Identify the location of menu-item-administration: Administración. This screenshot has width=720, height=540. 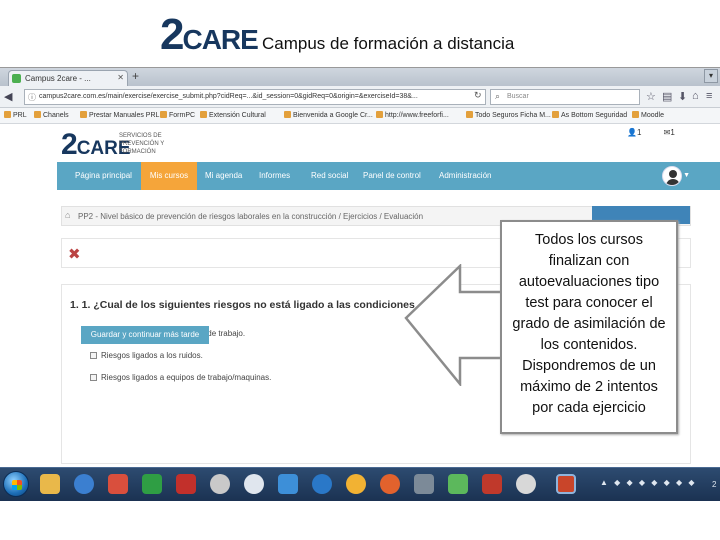
(465, 176).